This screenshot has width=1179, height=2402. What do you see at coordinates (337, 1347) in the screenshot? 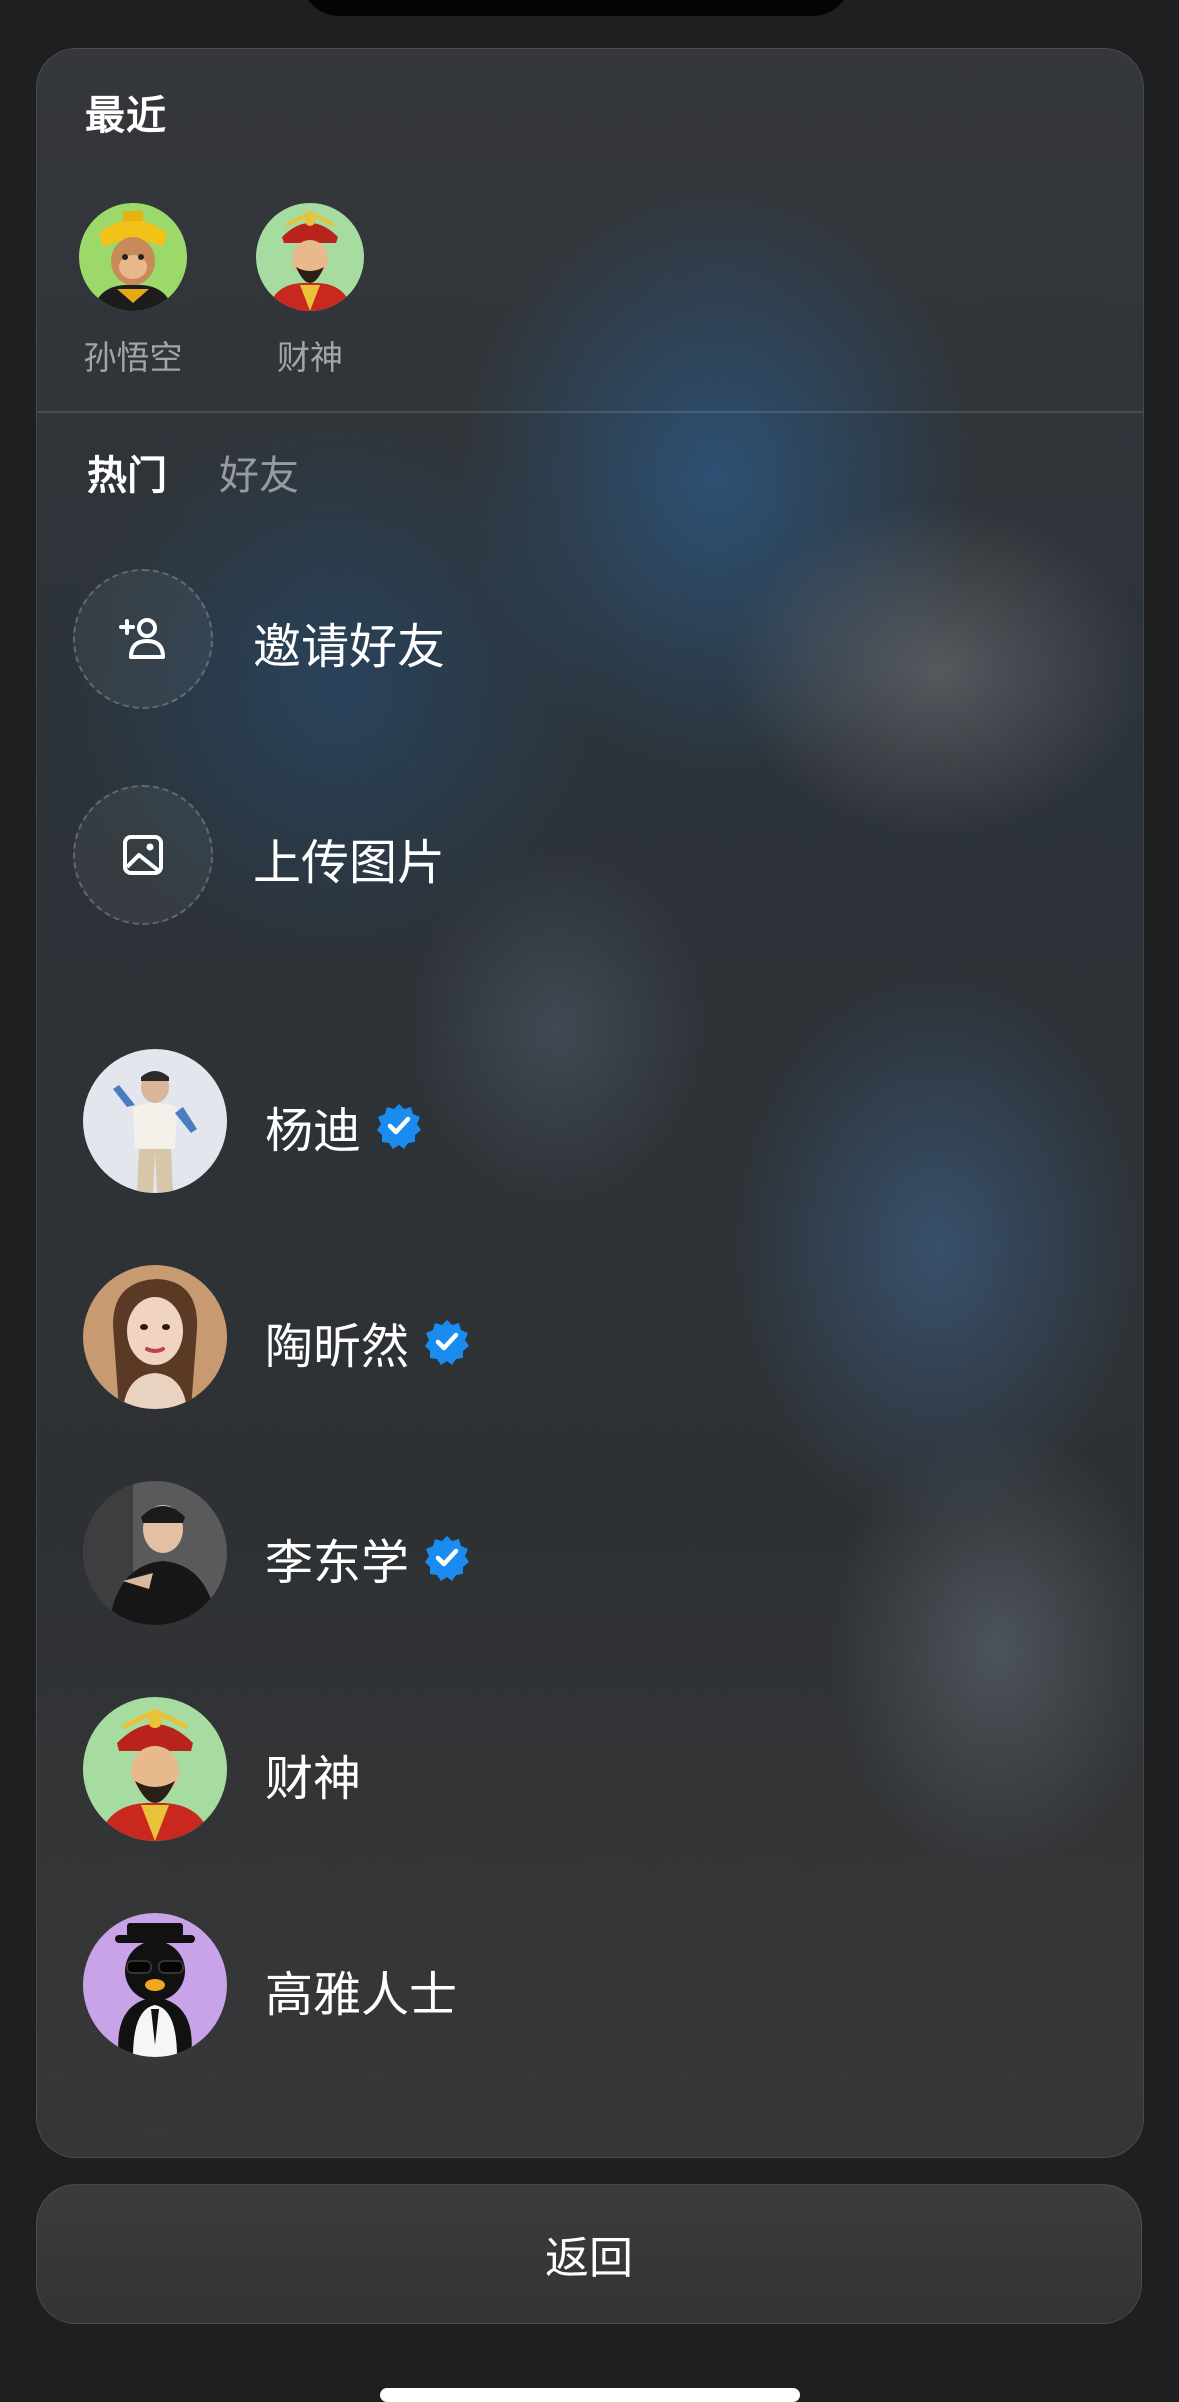
I see `contact-name: 陶昕然` at bounding box center [337, 1347].